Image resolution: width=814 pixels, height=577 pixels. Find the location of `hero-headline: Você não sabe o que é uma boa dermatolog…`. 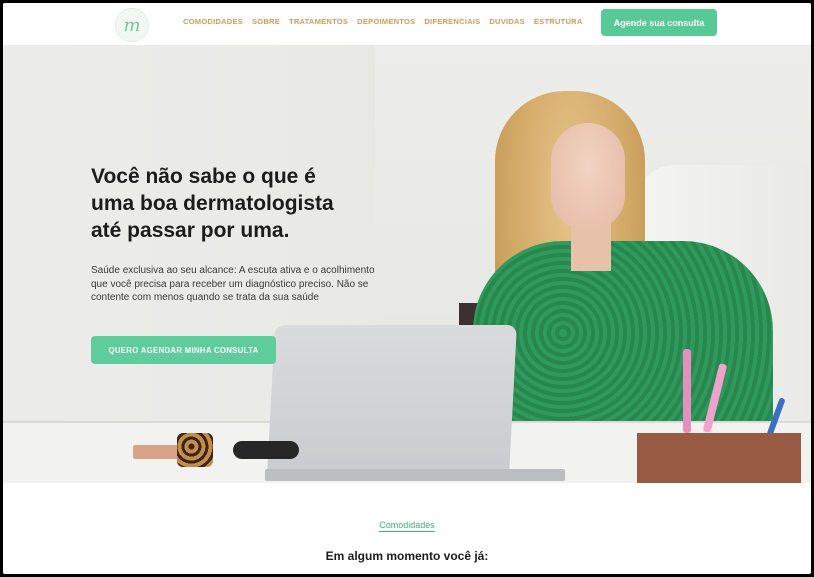

hero-headline: Você não sabe o que é uma boa dermatolog… is located at coordinates (241, 203).